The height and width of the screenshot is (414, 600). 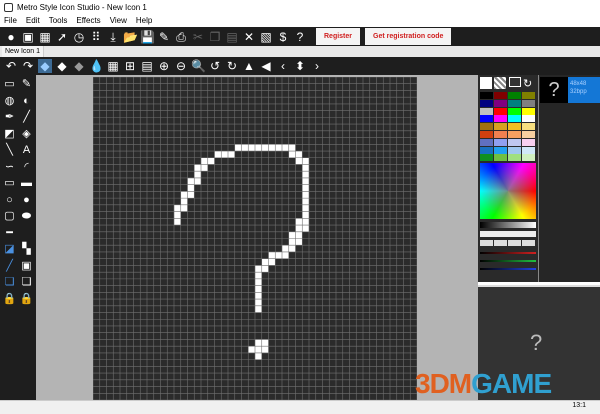 I want to click on save-icon: 💾, so click(x=147, y=37).